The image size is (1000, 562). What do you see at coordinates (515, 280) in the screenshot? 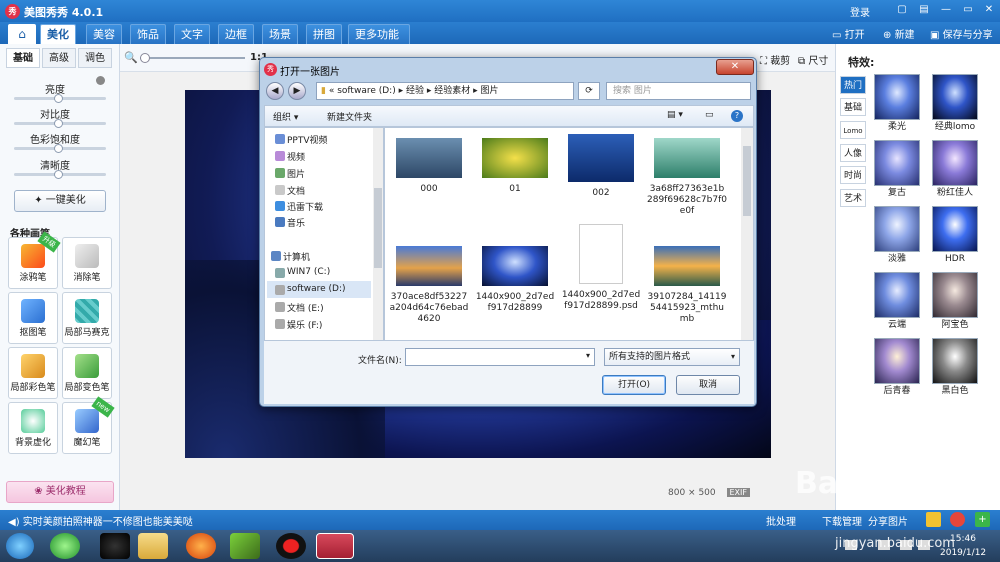
I see `file-item: 1440x900_2d7edf917d28899` at bounding box center [515, 280].